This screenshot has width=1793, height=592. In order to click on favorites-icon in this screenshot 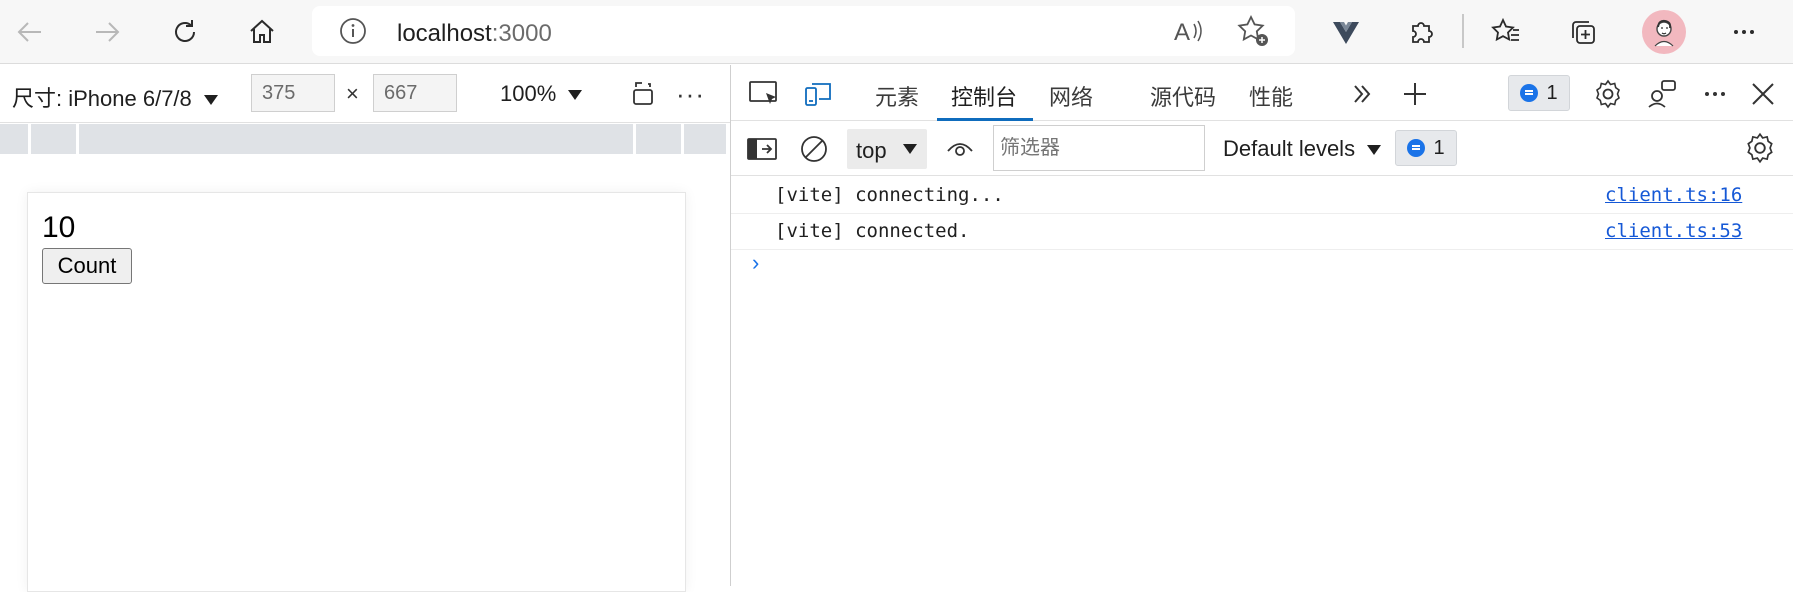, I will do `click(1505, 29)`.